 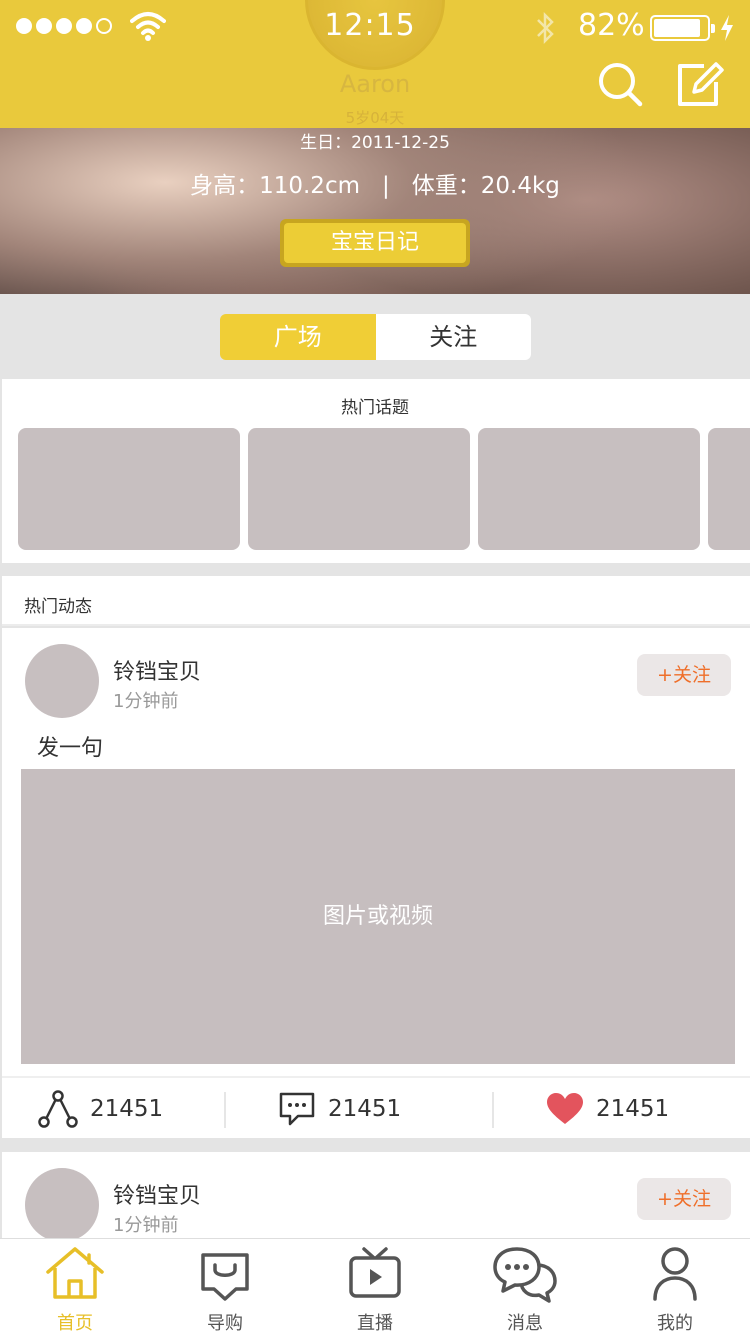 What do you see at coordinates (375, 183) in the screenshot?
I see `baby-stats: 身高：110.2cm | 体重：20.4kg` at bounding box center [375, 183].